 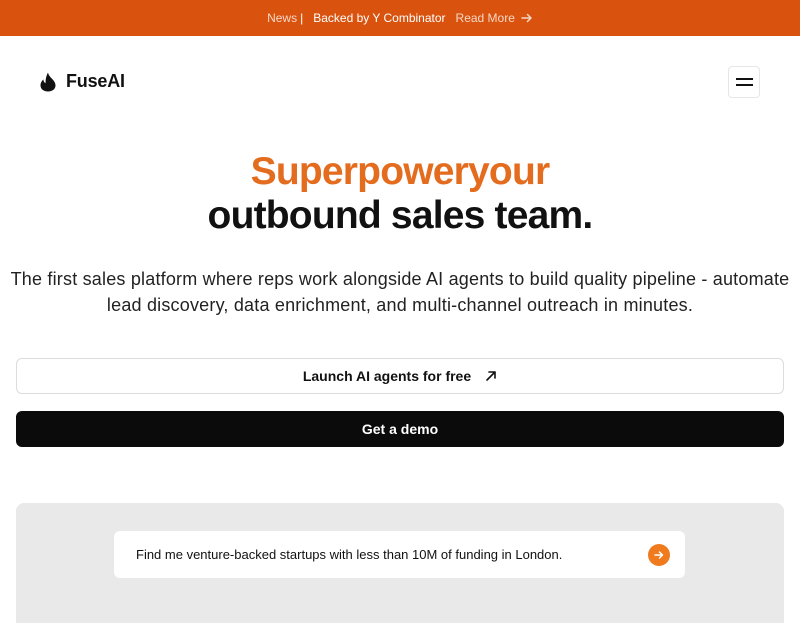 I want to click on launch-agents-label: Launch AI agents for free, so click(x=387, y=376).